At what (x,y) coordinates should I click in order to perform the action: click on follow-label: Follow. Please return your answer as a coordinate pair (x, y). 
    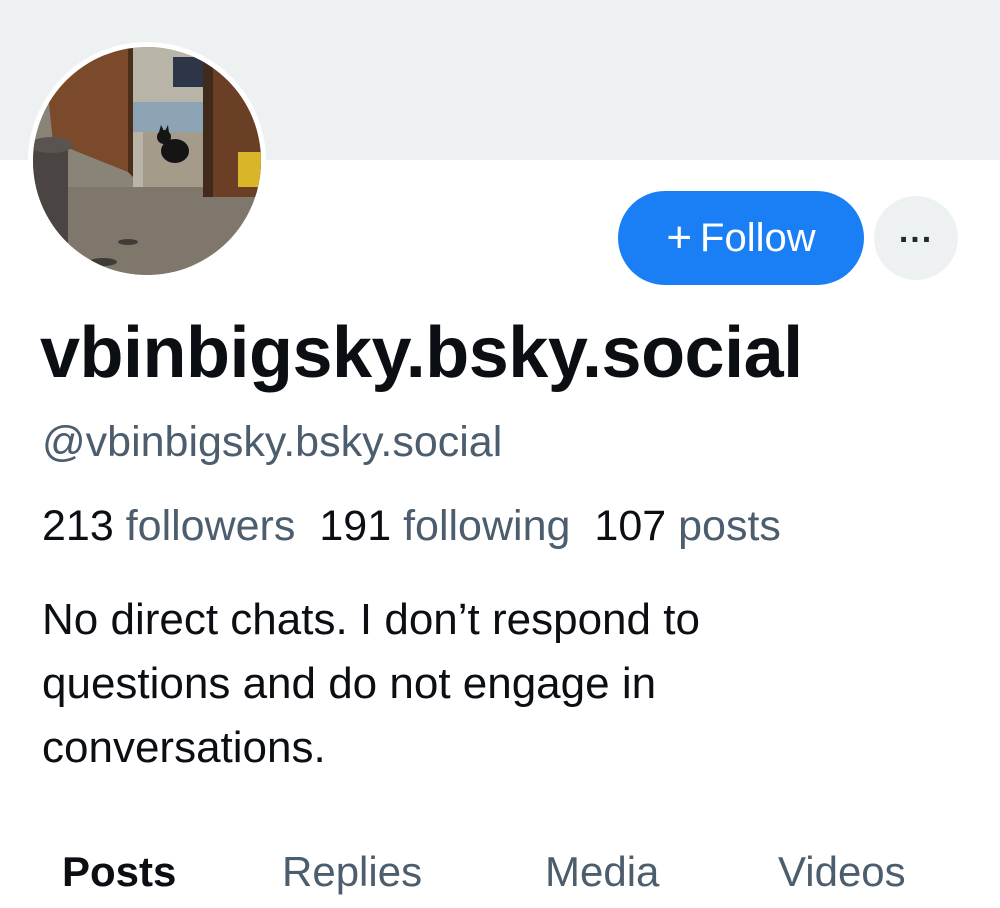
    Looking at the image, I should click on (758, 237).